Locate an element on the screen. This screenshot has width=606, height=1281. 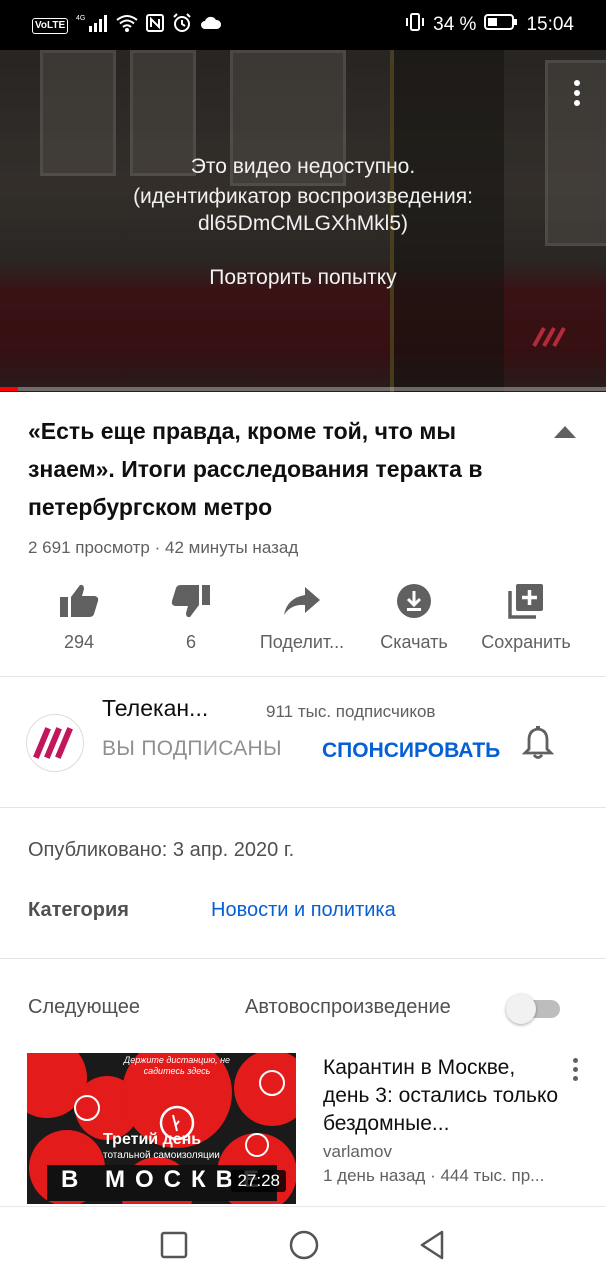
download-button: Скачать is located at coordinates (414, 616).